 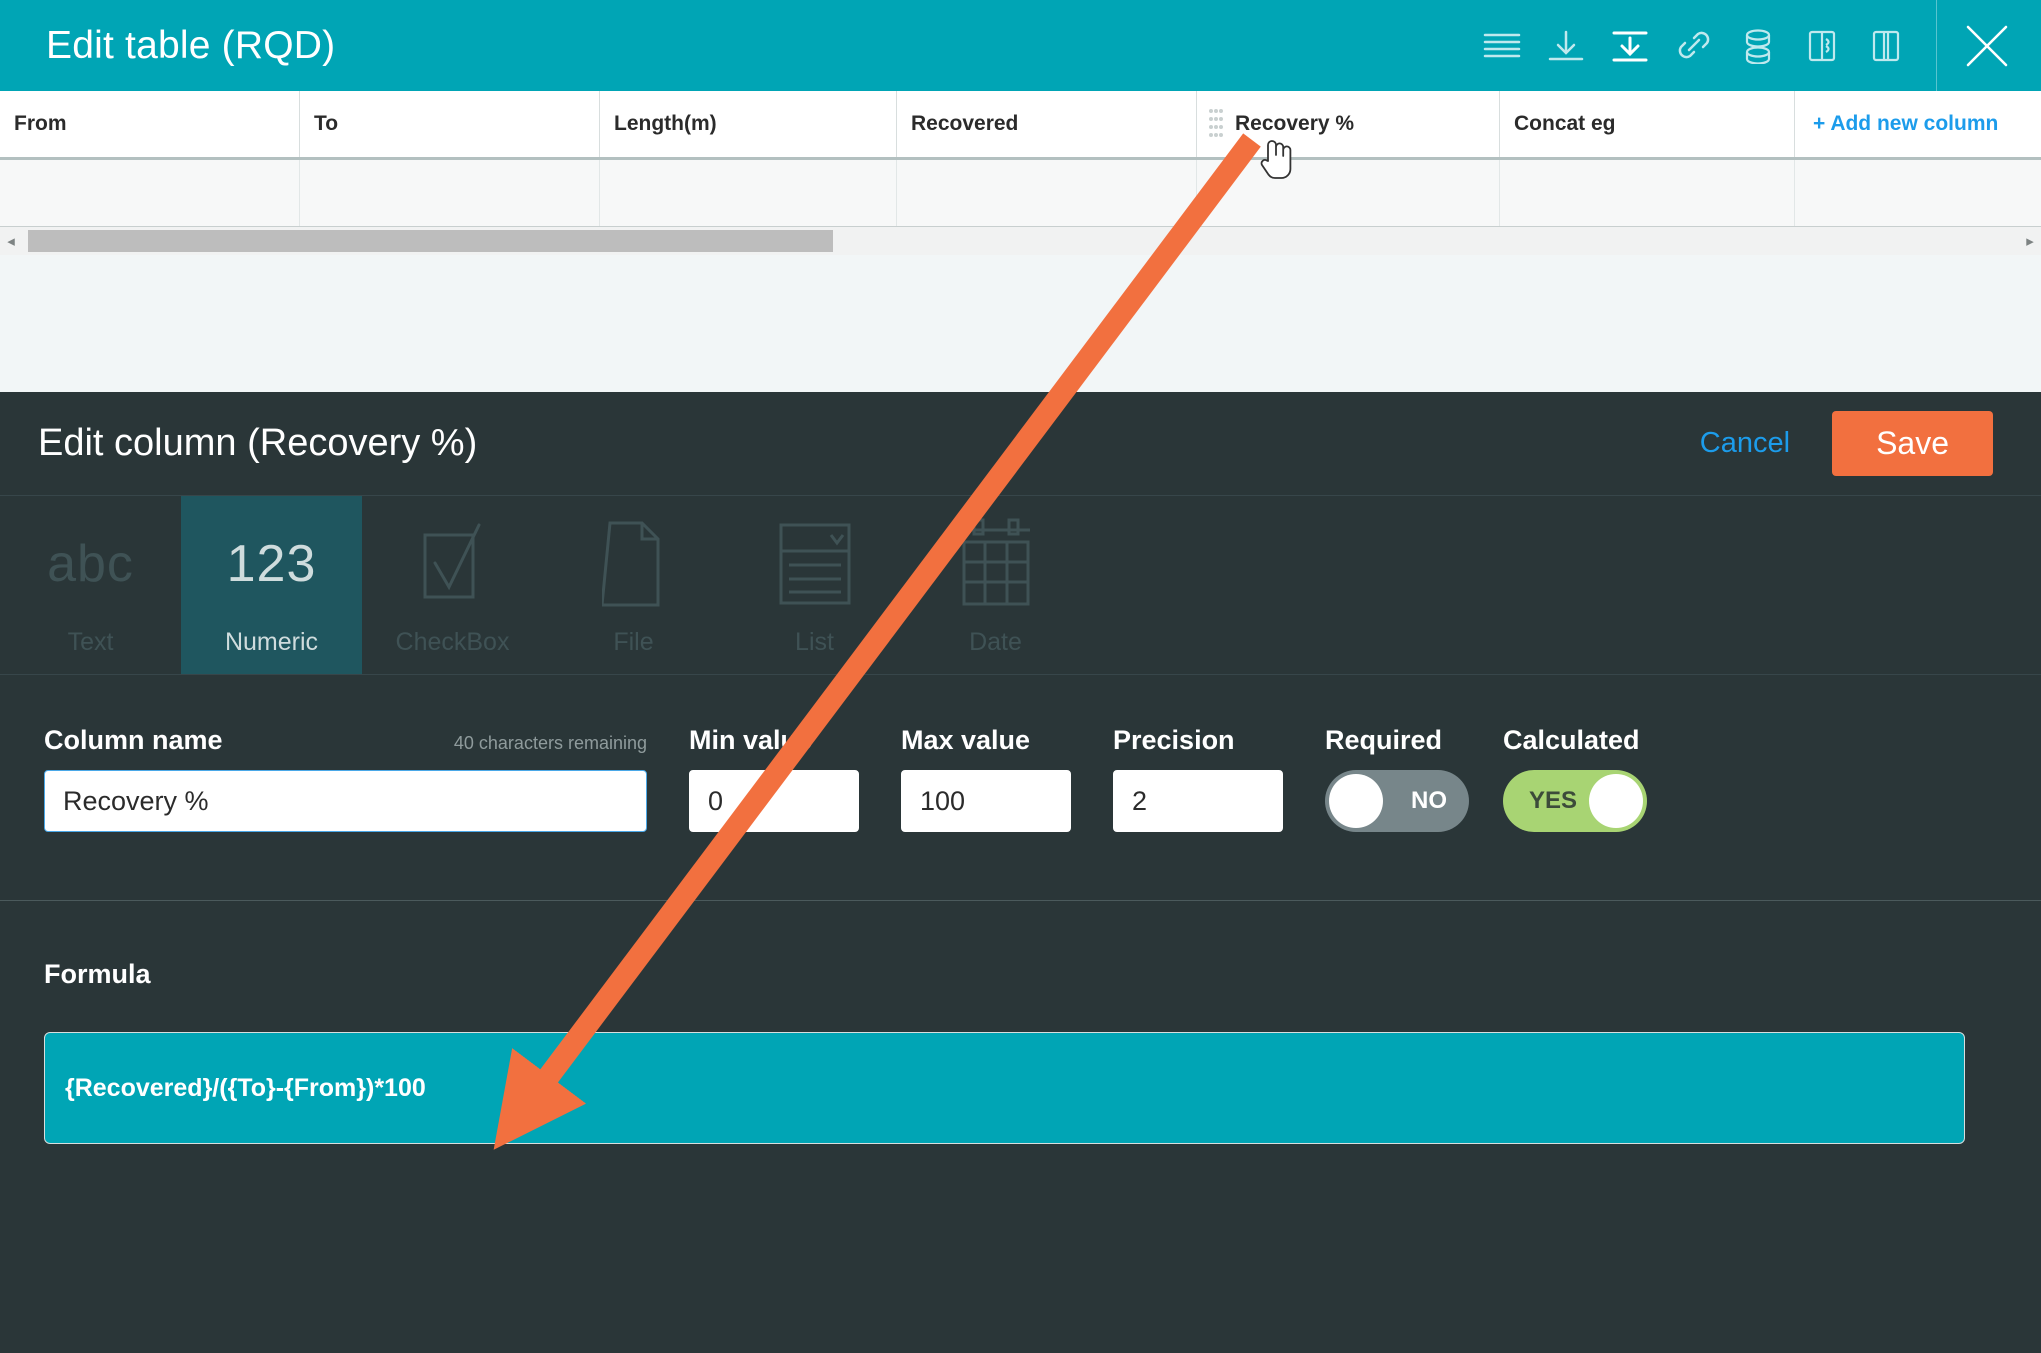 What do you see at coordinates (774, 801) in the screenshot?
I see `min-value-input` at bounding box center [774, 801].